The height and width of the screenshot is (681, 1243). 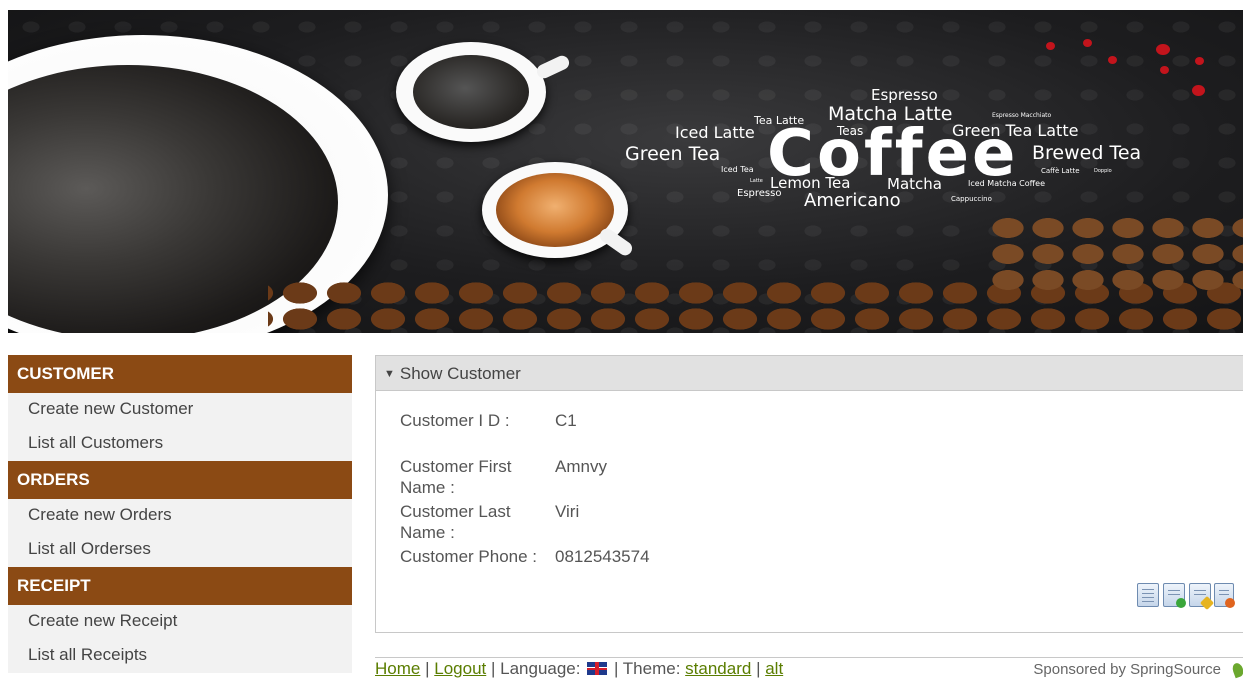 I want to click on crema-surface-image, so click(x=555, y=210).